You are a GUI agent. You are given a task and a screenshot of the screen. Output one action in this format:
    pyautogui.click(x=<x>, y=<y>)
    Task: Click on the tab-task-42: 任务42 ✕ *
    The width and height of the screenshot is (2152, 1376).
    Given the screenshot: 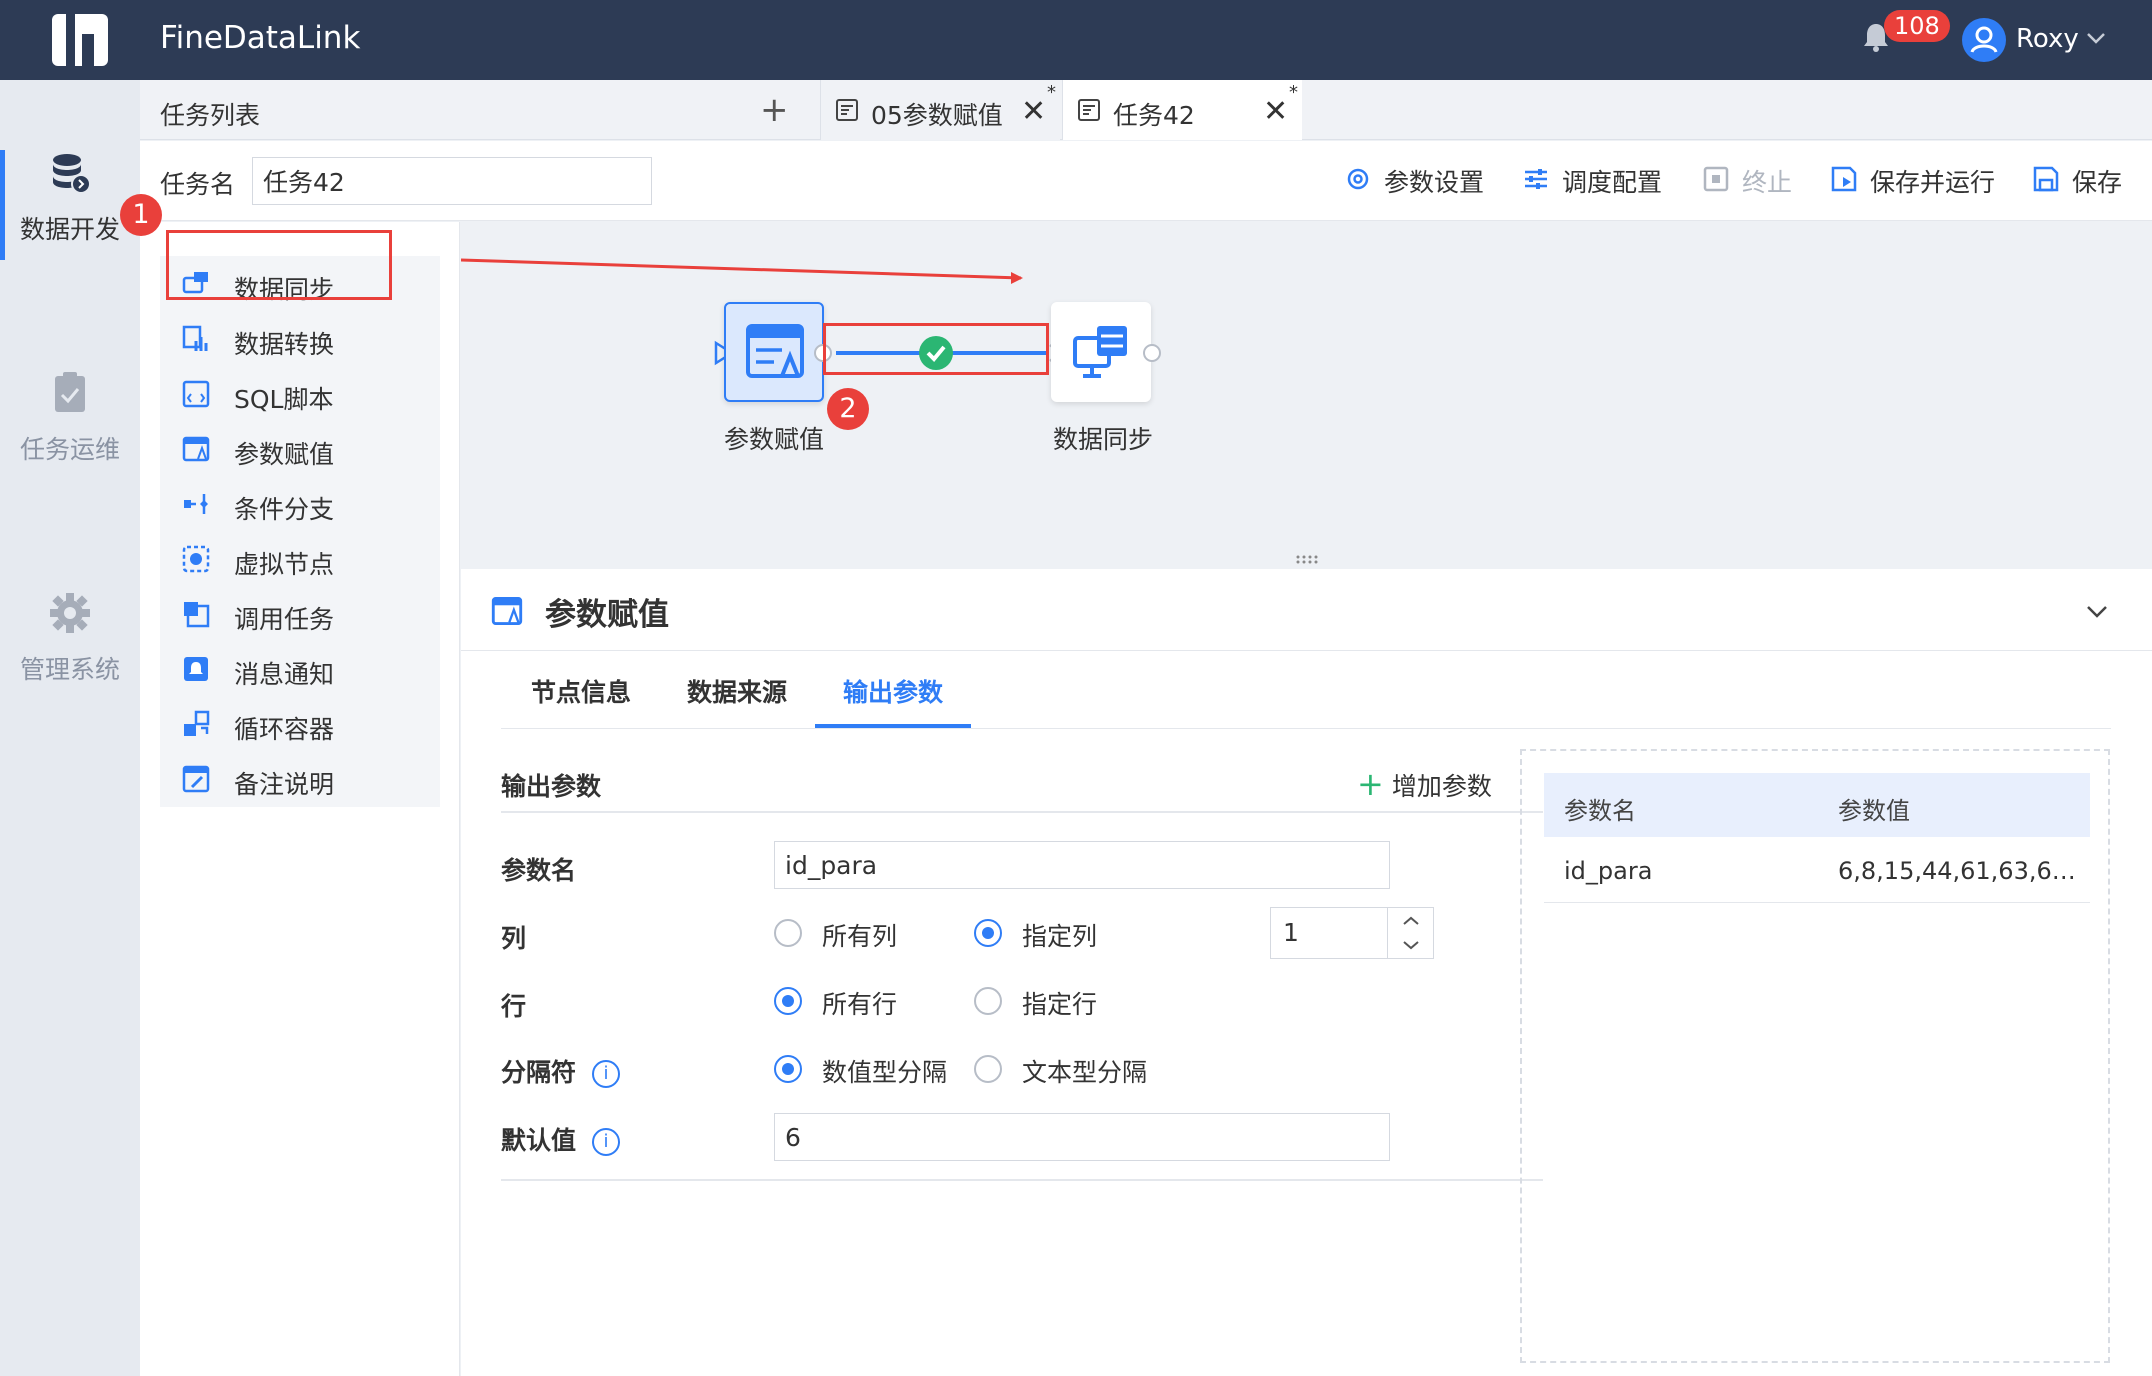 What is the action you would take?
    pyautogui.click(x=1182, y=110)
    